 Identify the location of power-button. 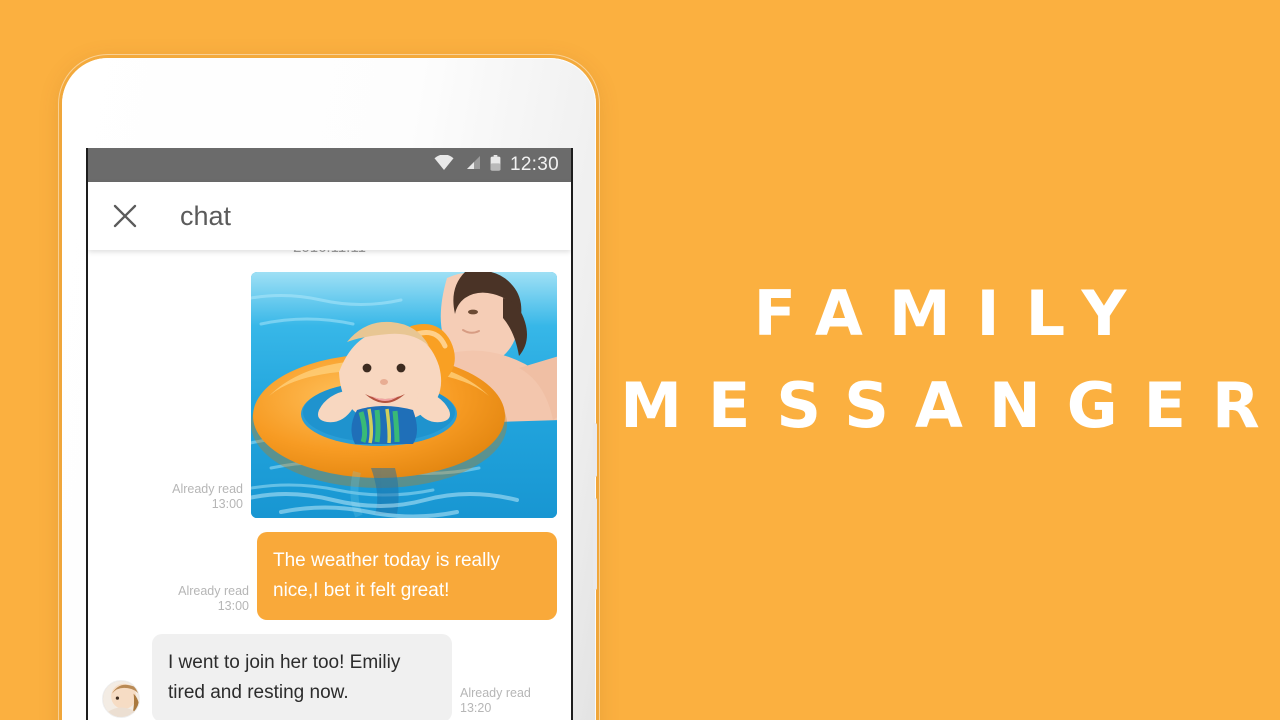
(595, 544).